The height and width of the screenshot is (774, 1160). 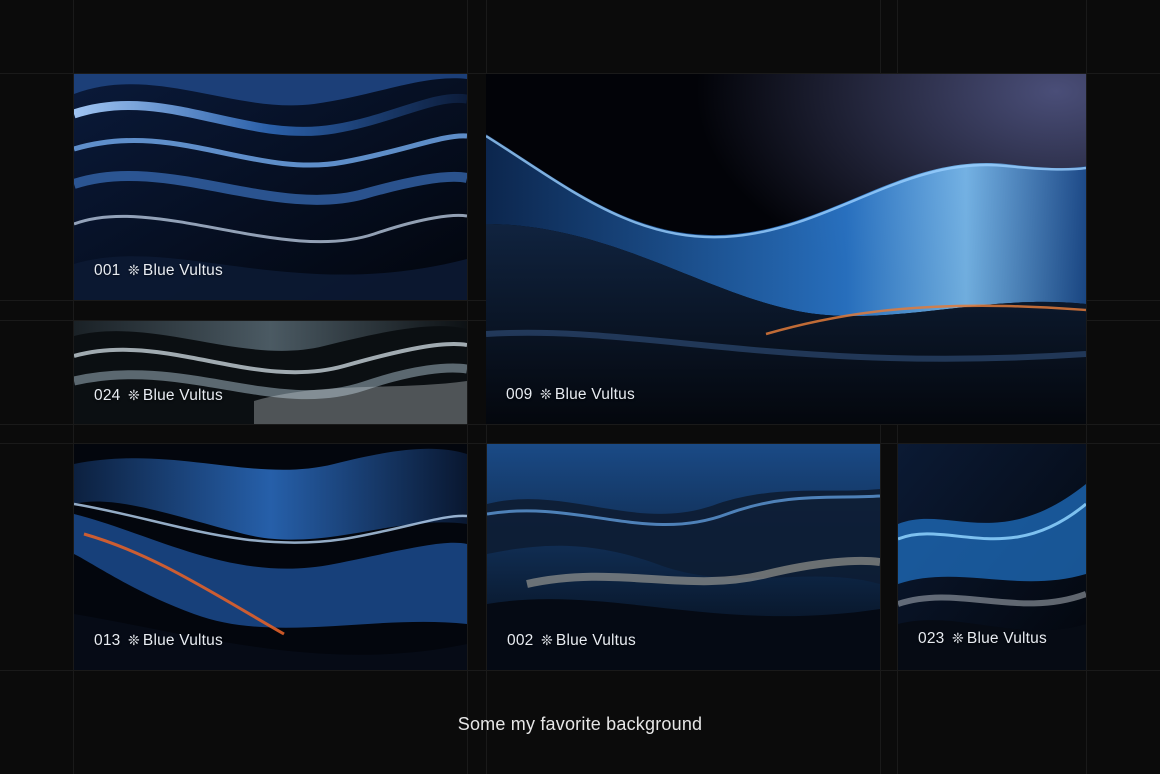 What do you see at coordinates (270, 557) in the screenshot?
I see `wallpaper-tile-013: 013 ❊ Blue Vultus` at bounding box center [270, 557].